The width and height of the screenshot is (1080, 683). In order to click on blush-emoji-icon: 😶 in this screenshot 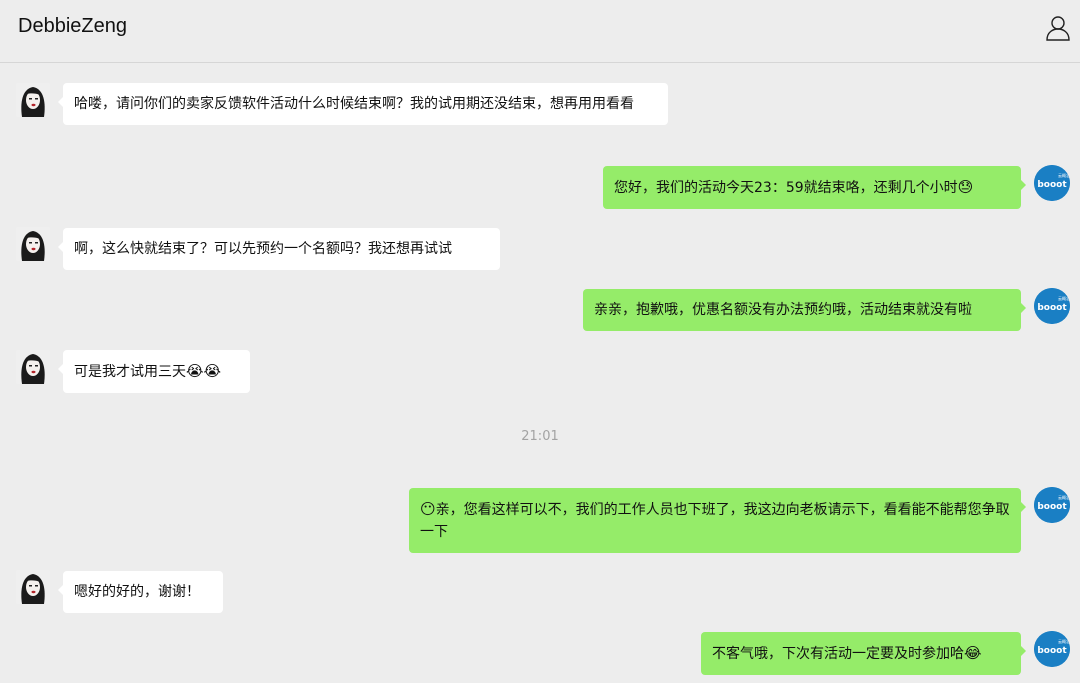, I will do `click(428, 509)`.